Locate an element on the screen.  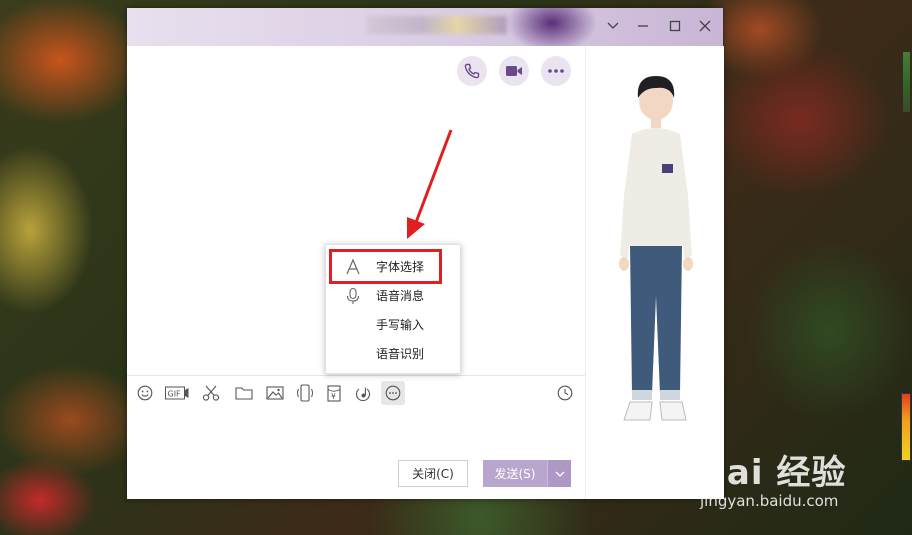
screenshot-button is located at coordinates (211, 393).